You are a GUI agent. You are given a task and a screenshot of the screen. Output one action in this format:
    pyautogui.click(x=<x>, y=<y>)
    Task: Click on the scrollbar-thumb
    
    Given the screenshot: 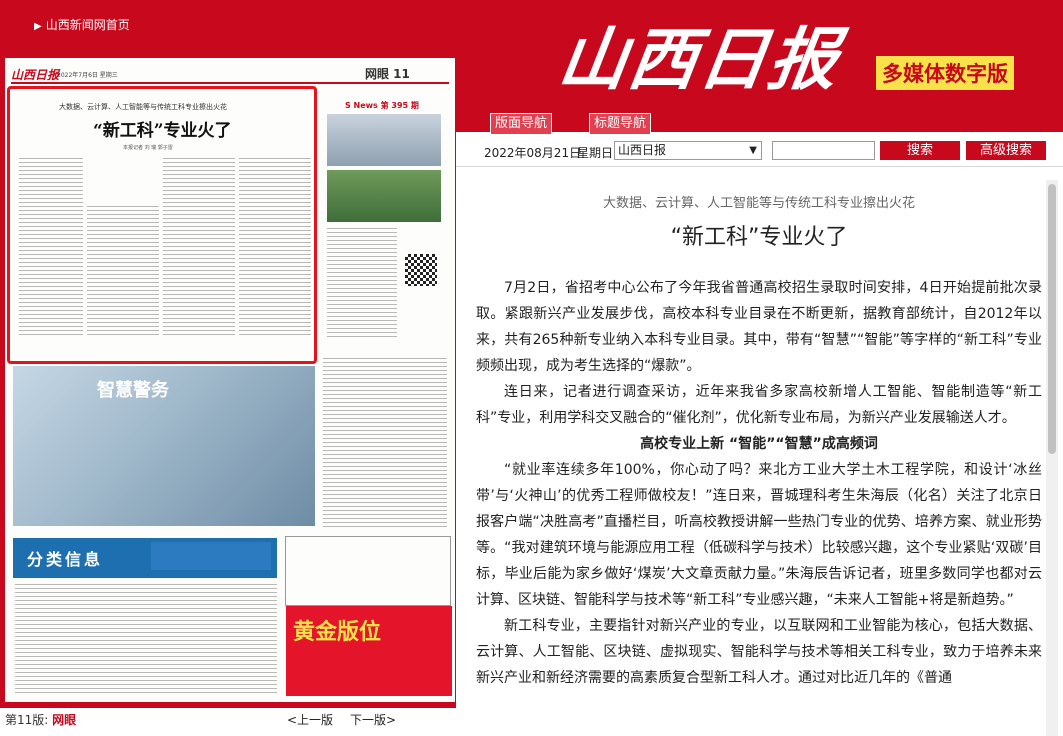 What is the action you would take?
    pyautogui.click(x=1052, y=319)
    